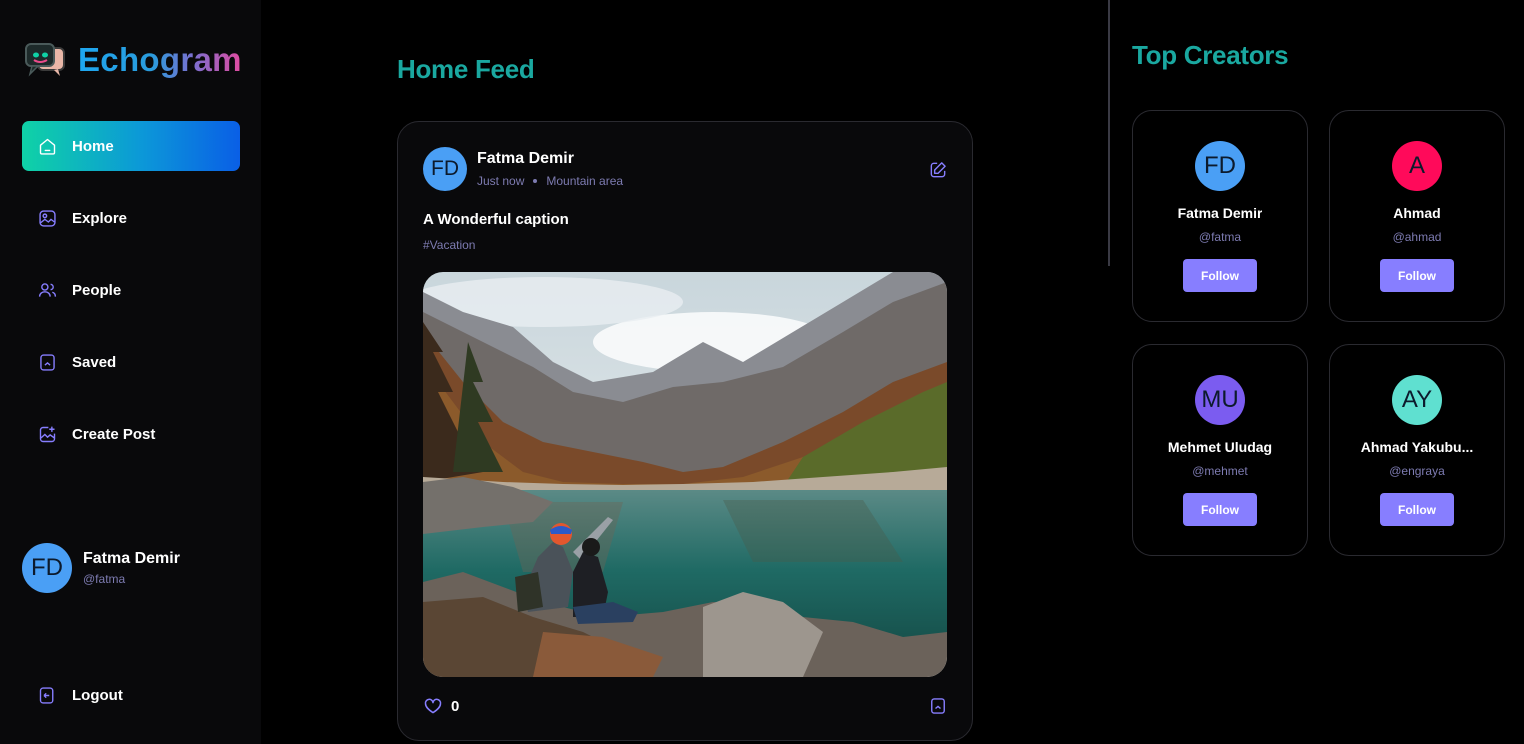 The height and width of the screenshot is (744, 1524). I want to click on creator-name: Ahmad, so click(1417, 213).